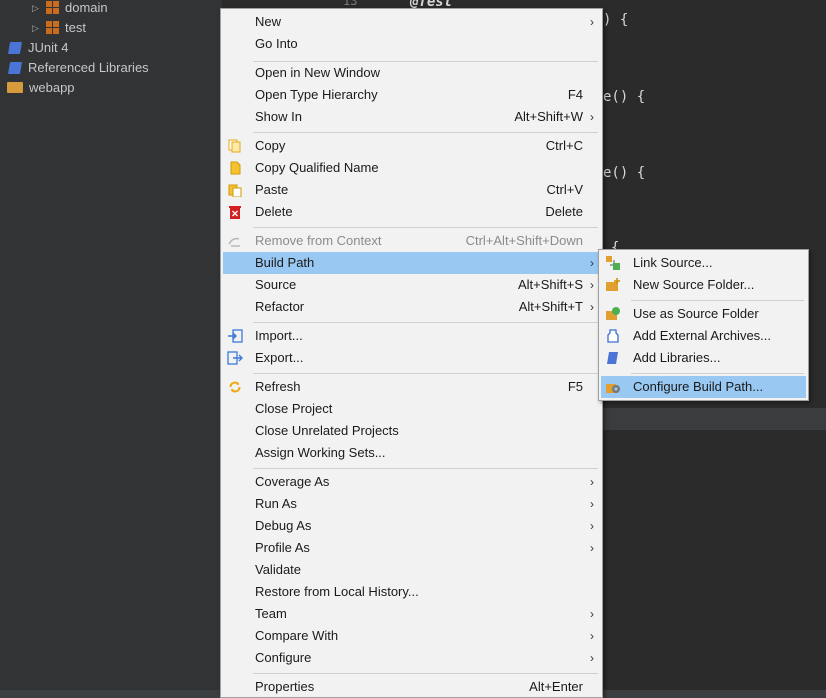 This screenshot has height=698, width=826. What do you see at coordinates (411, 636) in the screenshot?
I see `menu-item-compare-with: Compare With ›` at bounding box center [411, 636].